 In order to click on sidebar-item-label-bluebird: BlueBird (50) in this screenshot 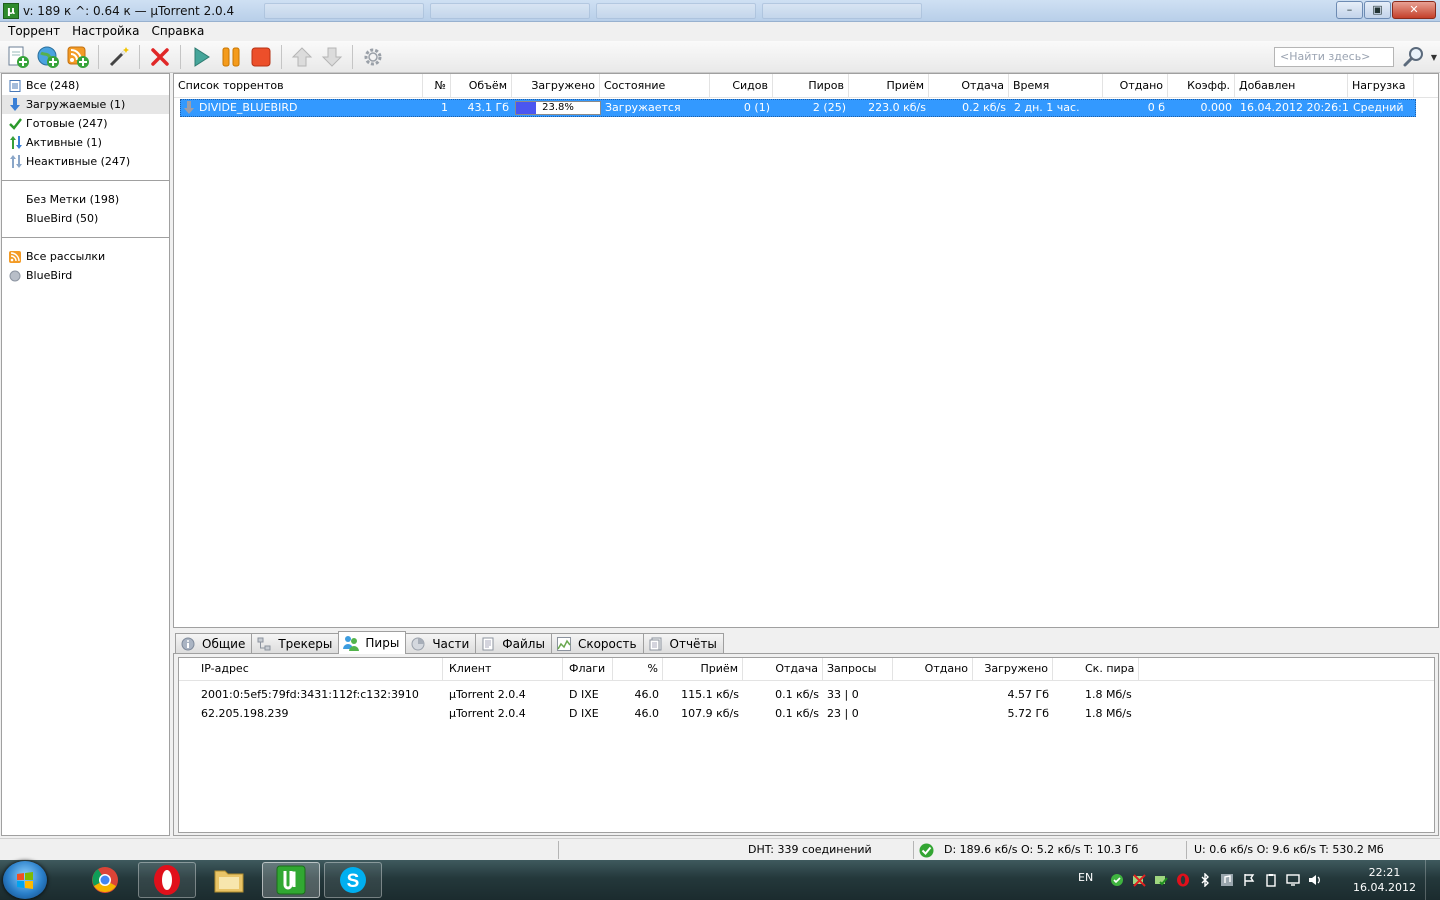, I will do `click(85, 218)`.